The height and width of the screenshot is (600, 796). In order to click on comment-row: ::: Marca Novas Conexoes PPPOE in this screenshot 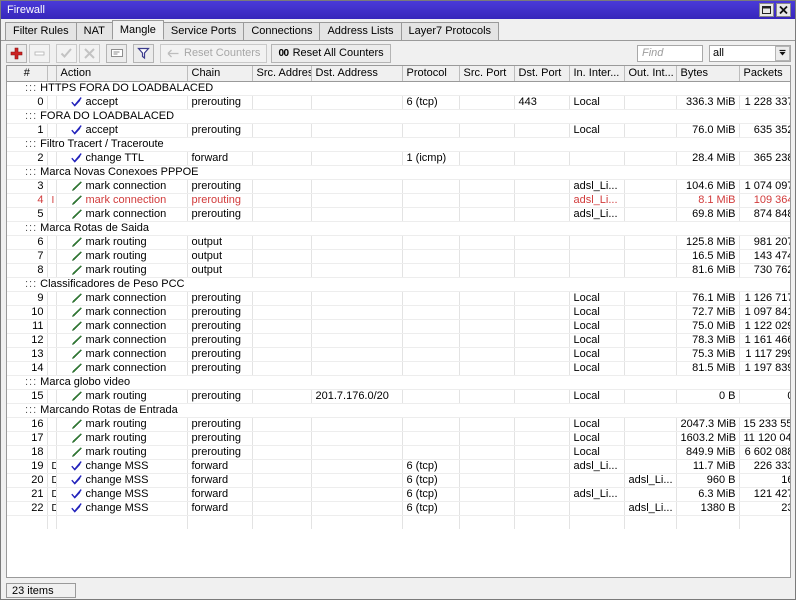, I will do `click(398, 172)`.